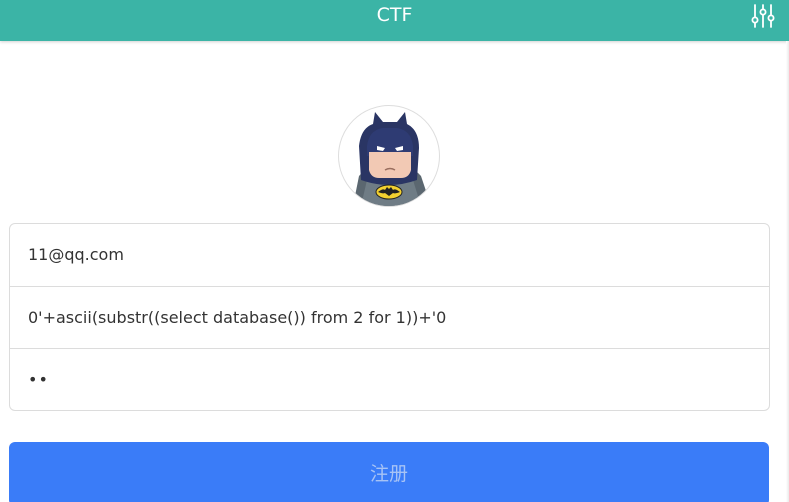 The height and width of the screenshot is (502, 789). Describe the element at coordinates (392, 159) in the screenshot. I see `batman-avatar-icon` at that location.